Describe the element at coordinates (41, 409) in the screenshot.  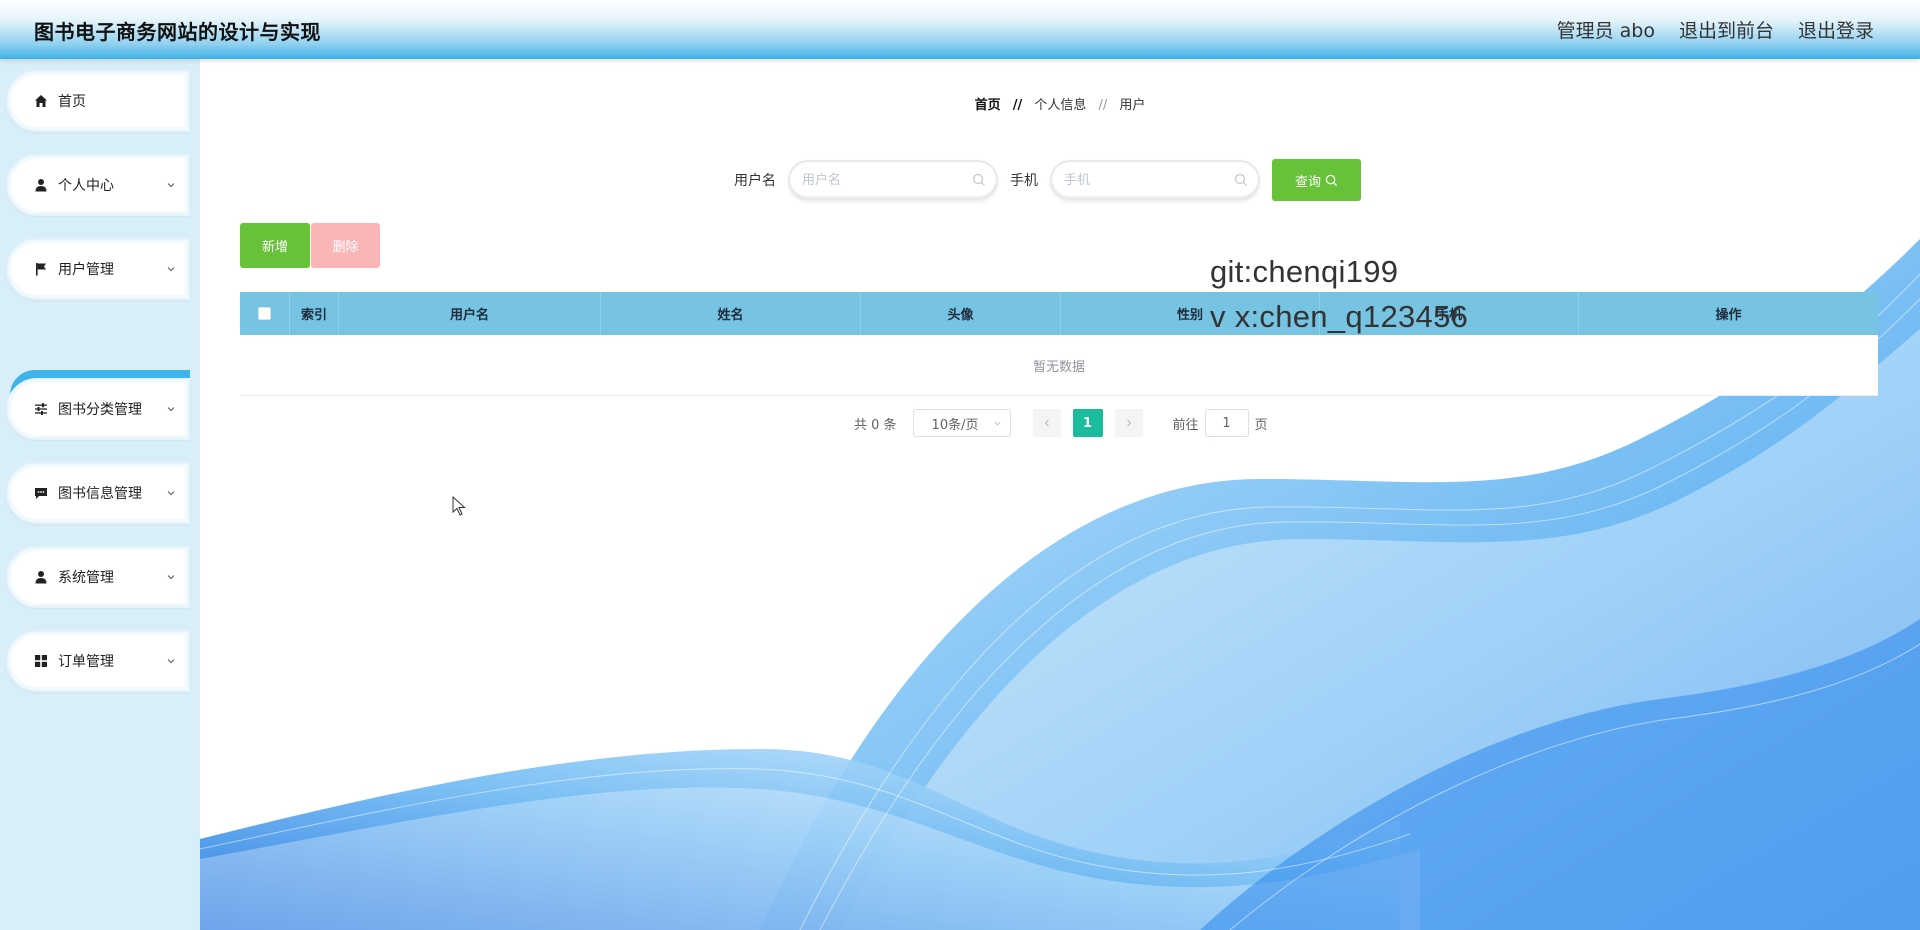
I see `sliders-icon` at that location.